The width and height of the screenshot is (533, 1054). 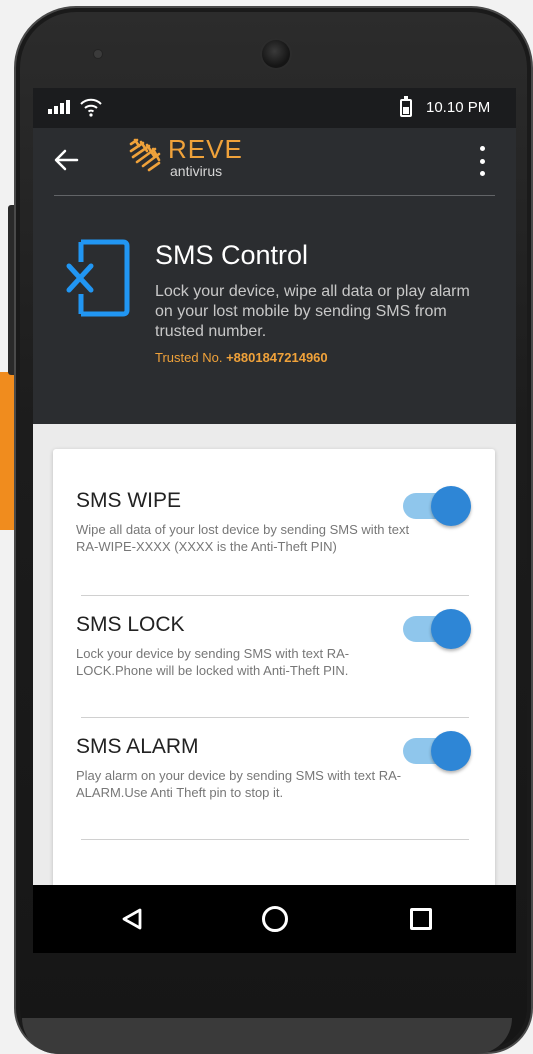 I want to click on trusted-label: Trusted No., so click(x=189, y=357).